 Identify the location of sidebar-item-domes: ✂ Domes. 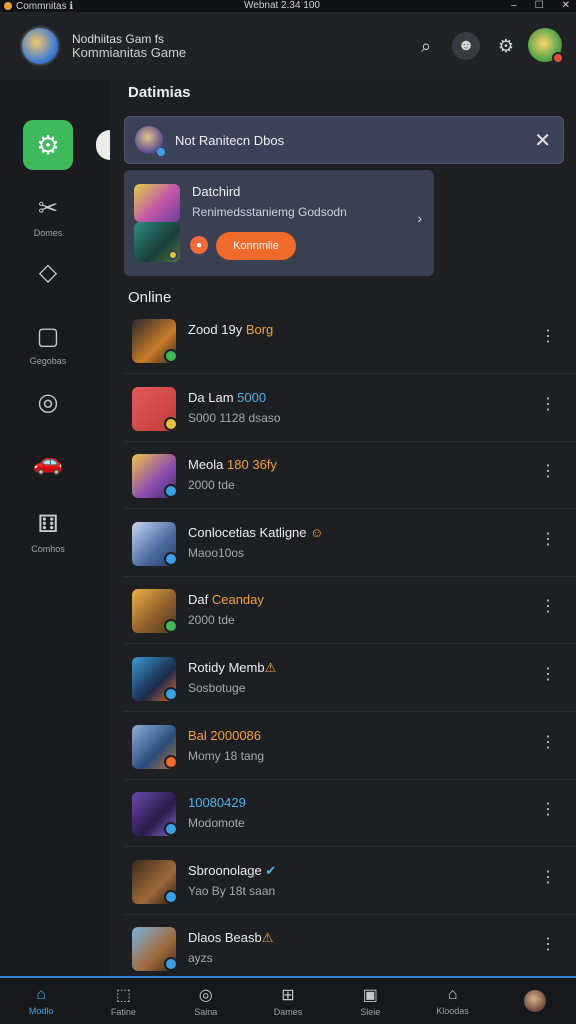
(48, 213).